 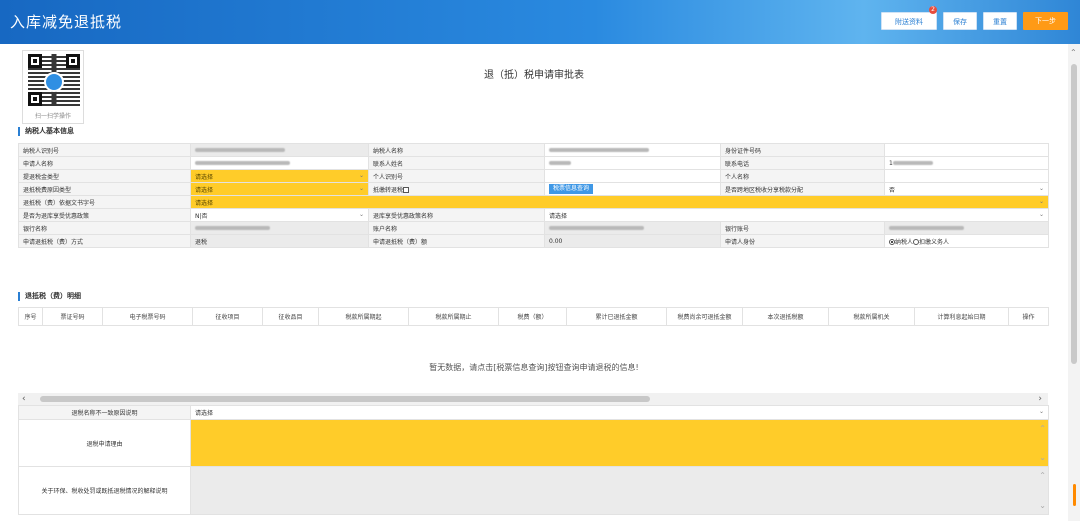 I want to click on detail-col-12: 计算利息起始日期, so click(x=961, y=316).